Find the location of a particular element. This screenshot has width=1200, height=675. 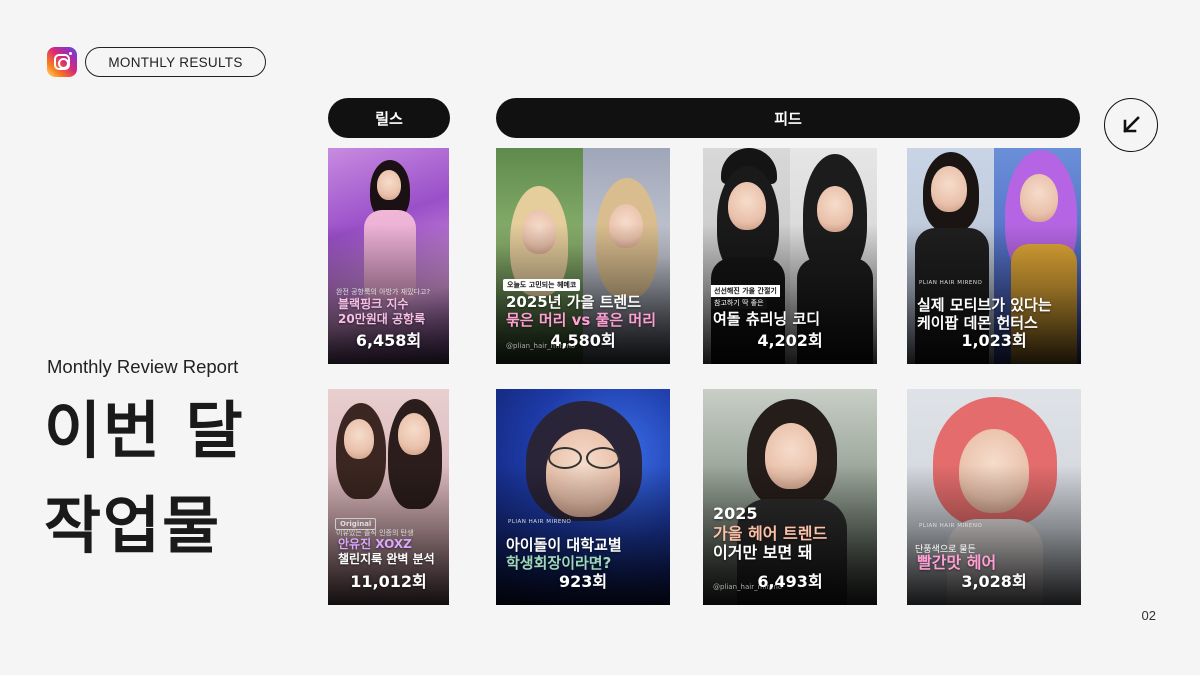

card-headline-line2: 이거만 보면 돼 is located at coordinates (763, 553).